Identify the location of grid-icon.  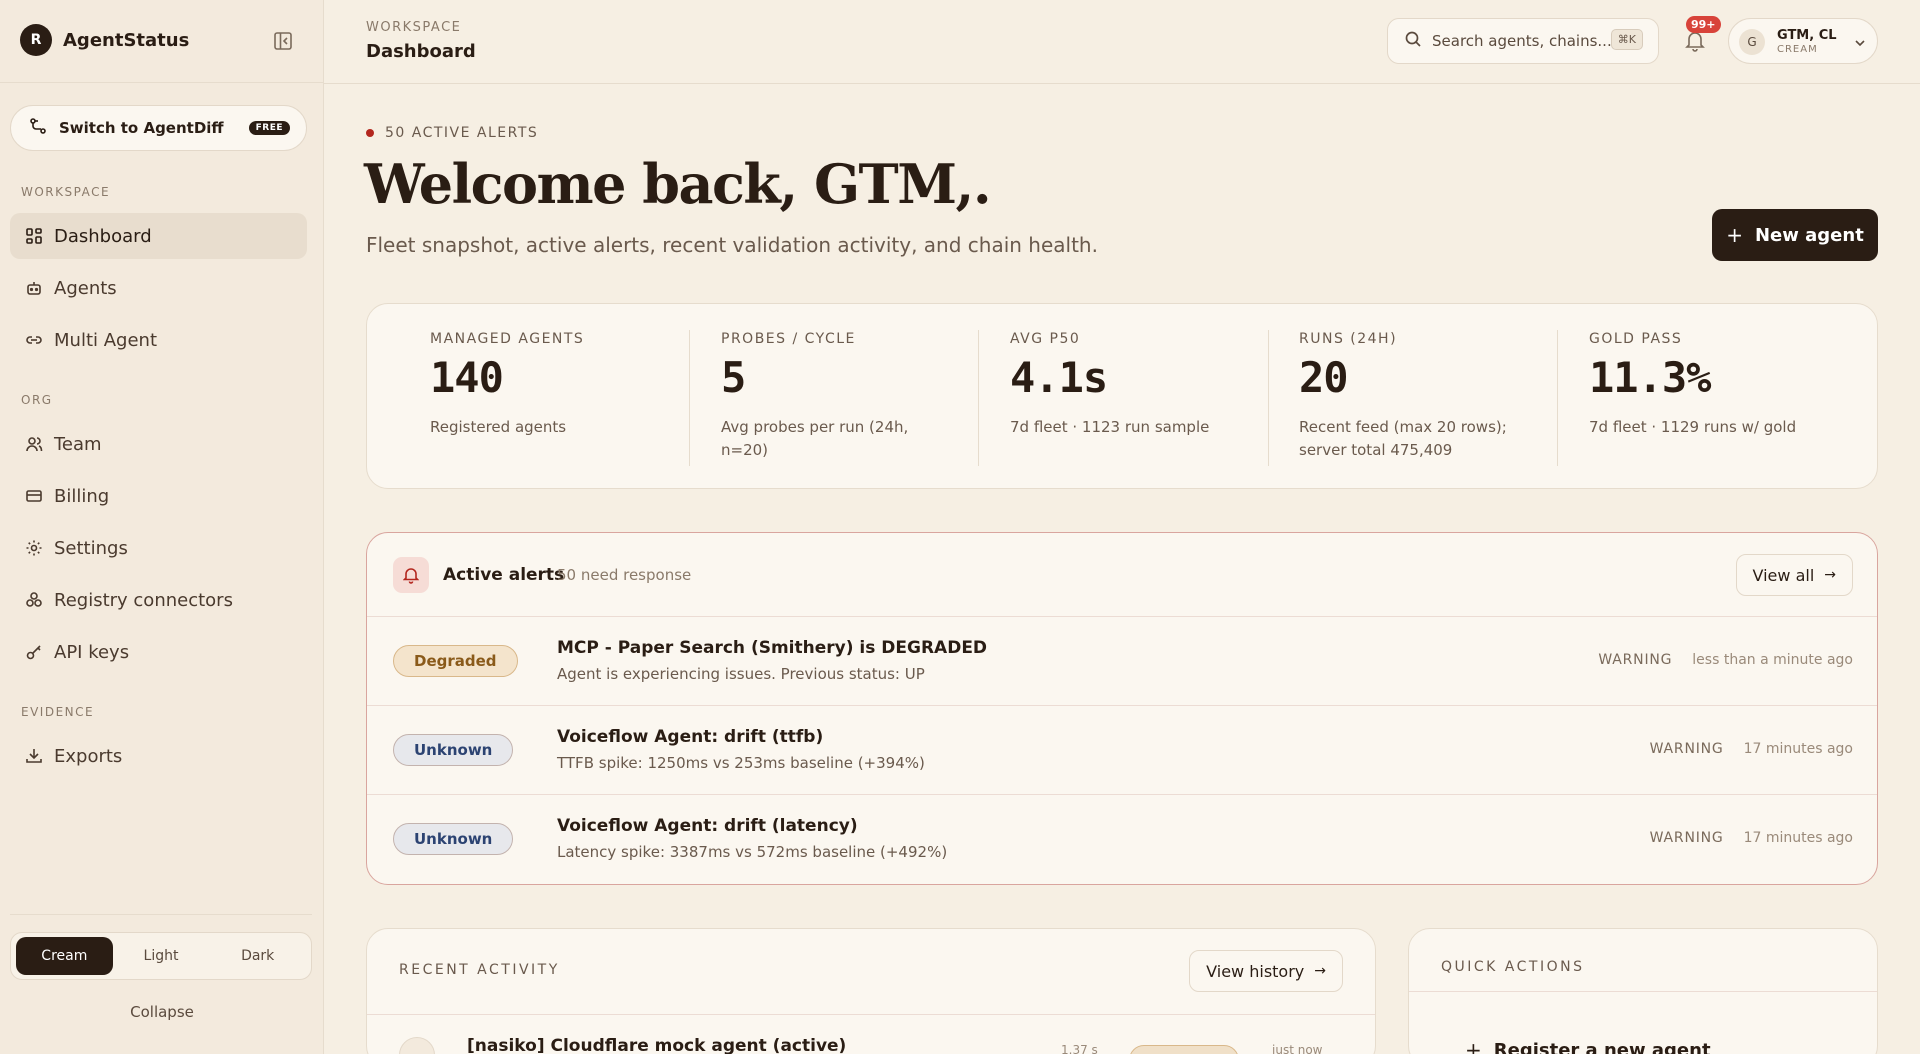
(34, 236).